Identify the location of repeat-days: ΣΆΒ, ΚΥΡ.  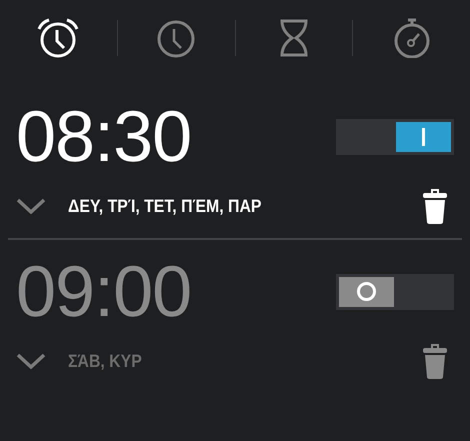
(224, 361).